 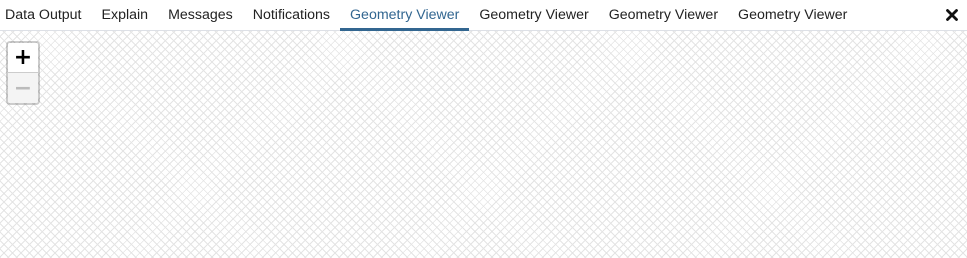 I want to click on tab-geometry-viewer-2: Geometry Viewer, so click(x=533, y=15).